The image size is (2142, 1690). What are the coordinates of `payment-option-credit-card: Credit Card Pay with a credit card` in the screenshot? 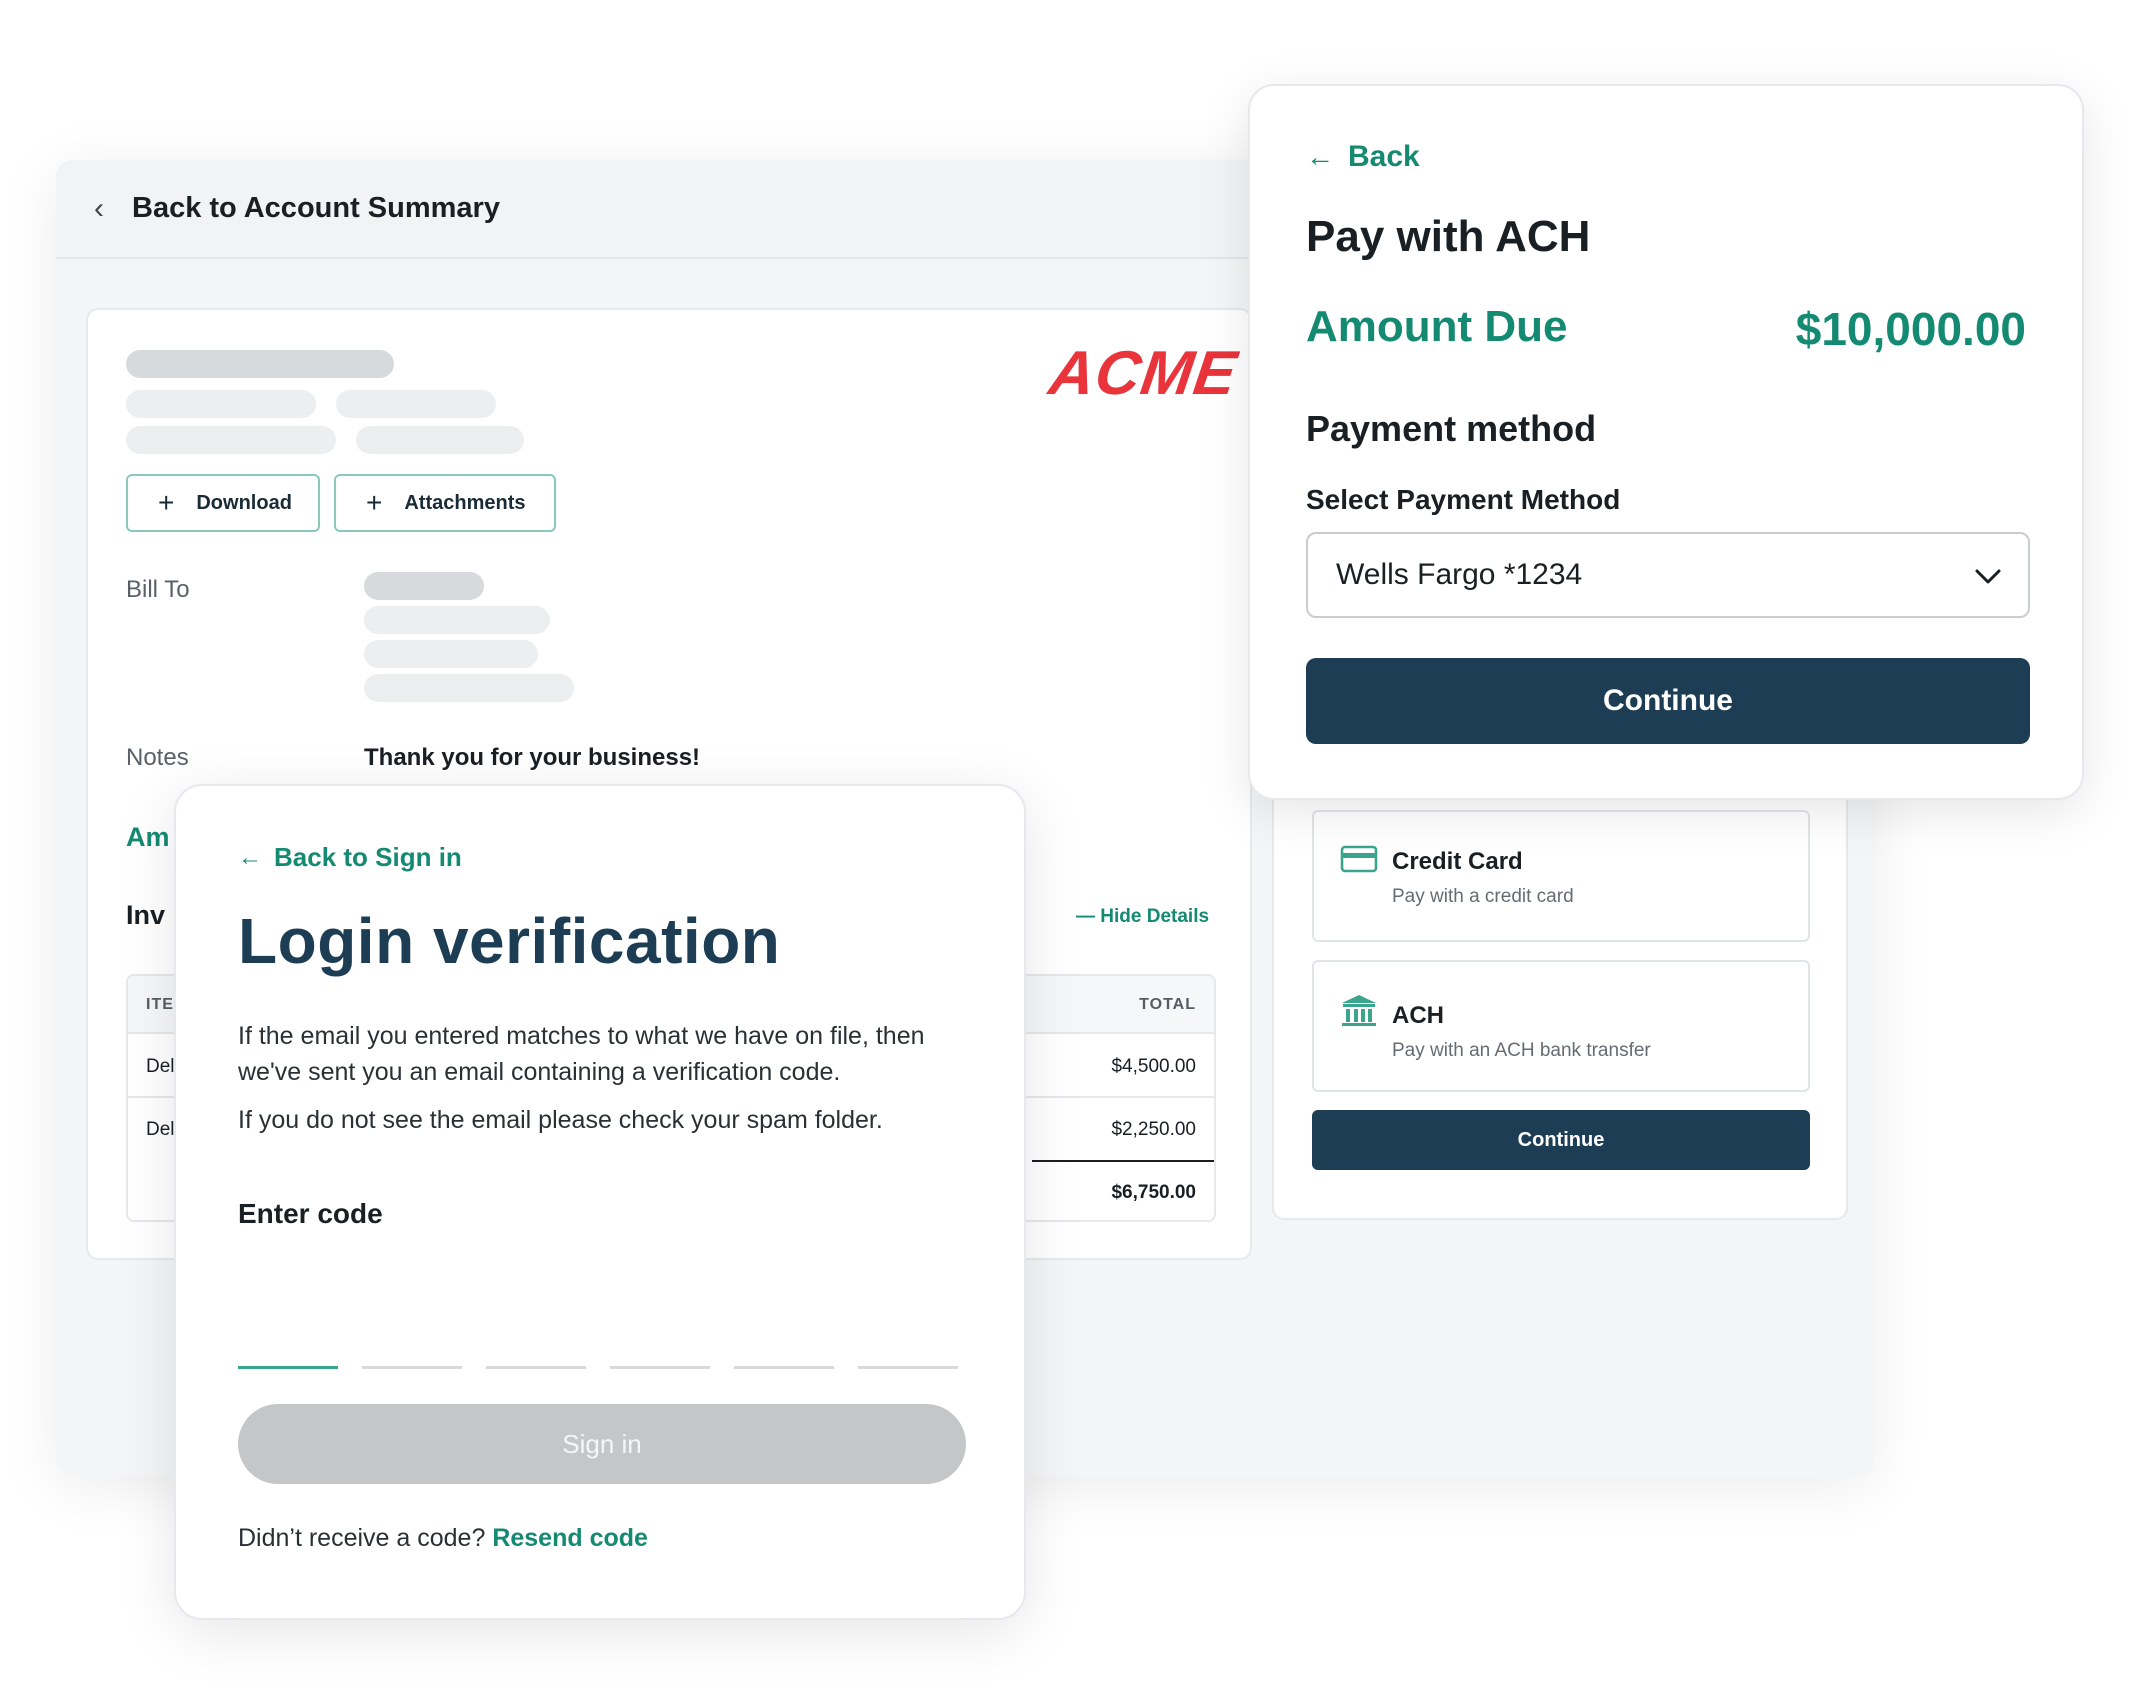 It's located at (1561, 876).